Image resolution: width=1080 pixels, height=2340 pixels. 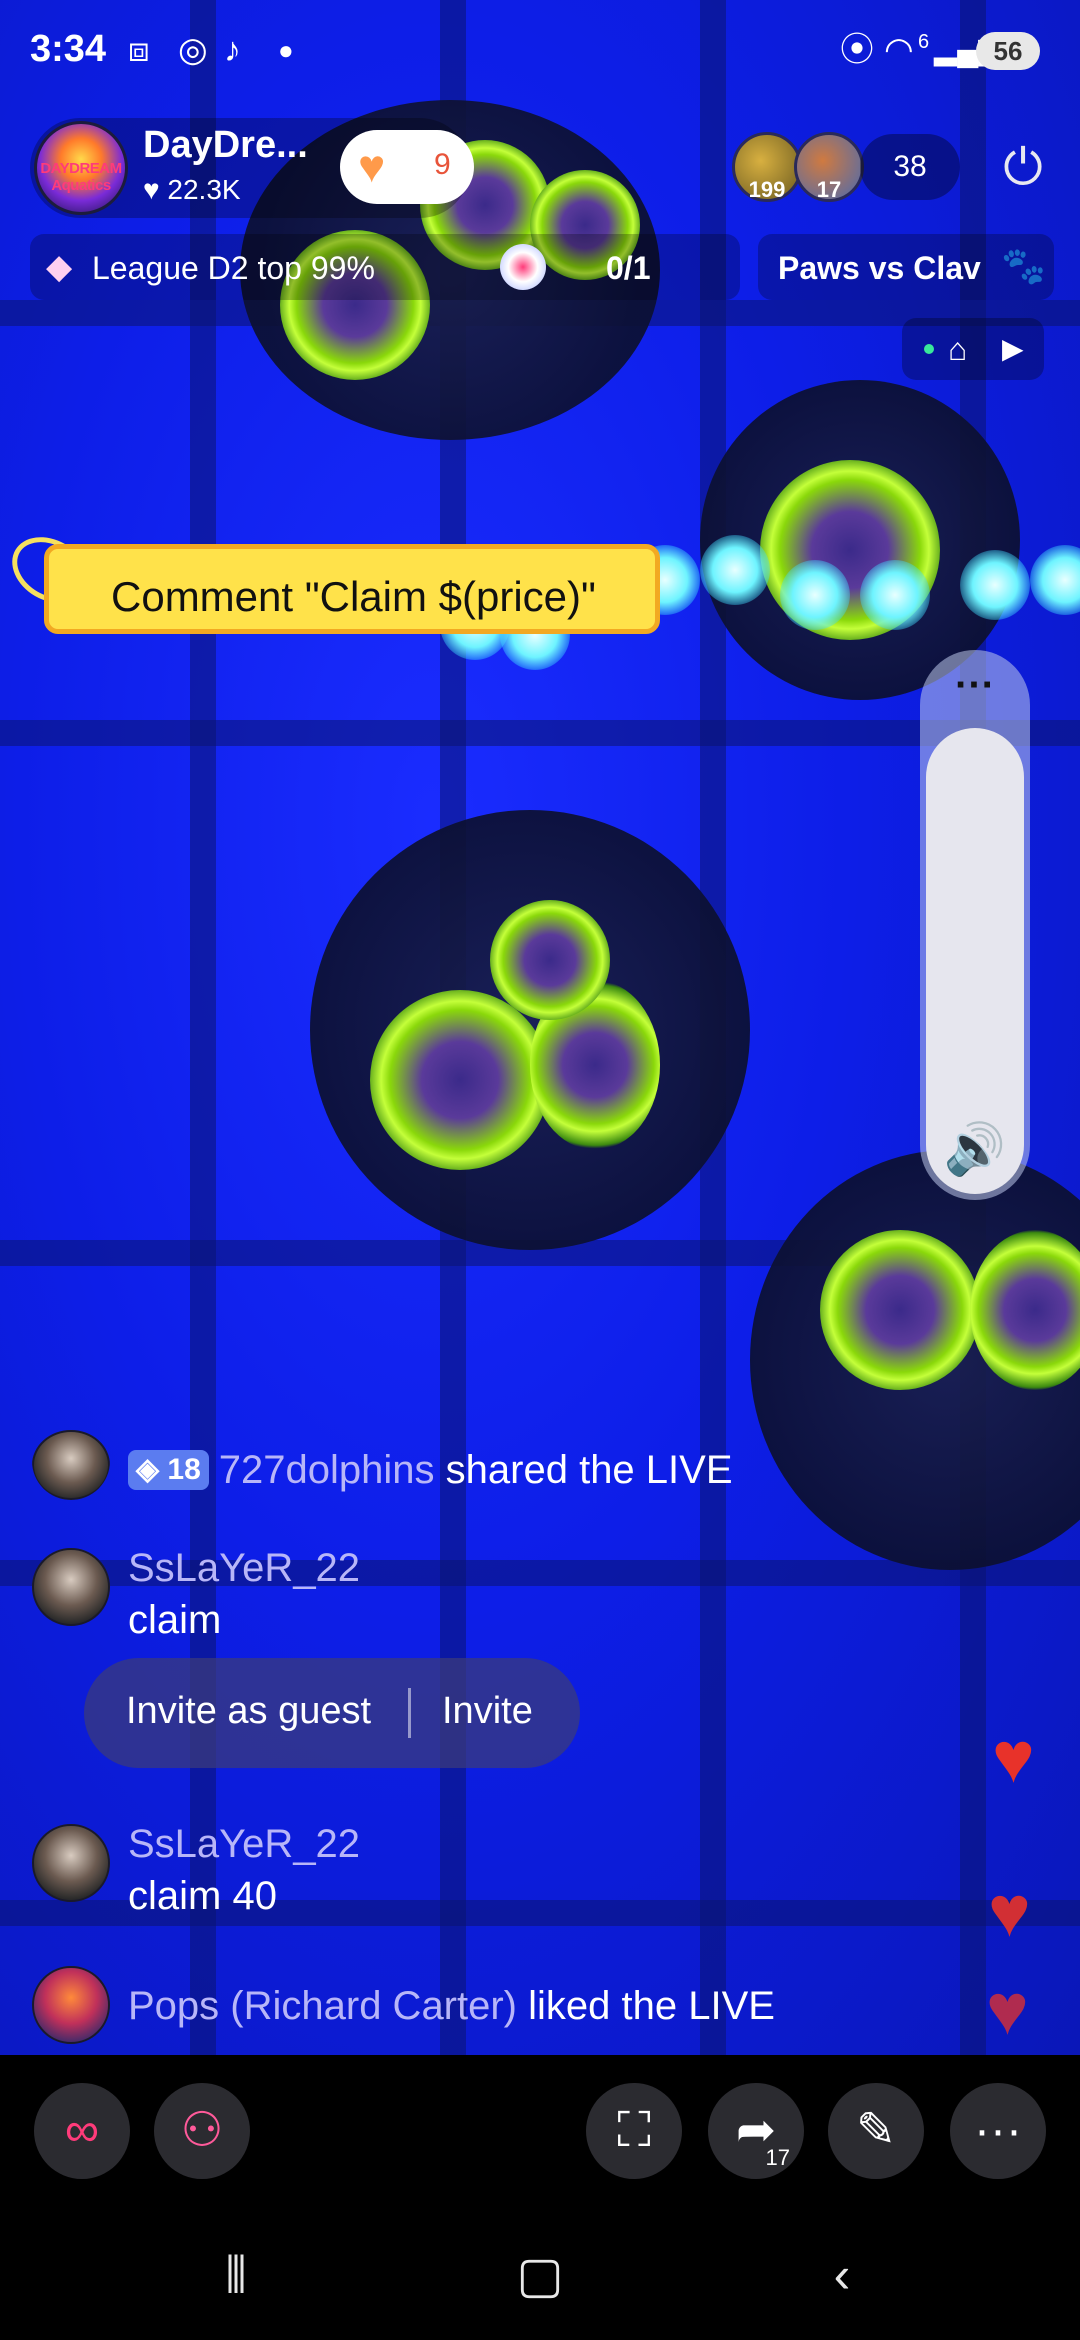 What do you see at coordinates (777, 2157) in the screenshot?
I see `share-count: 17` at bounding box center [777, 2157].